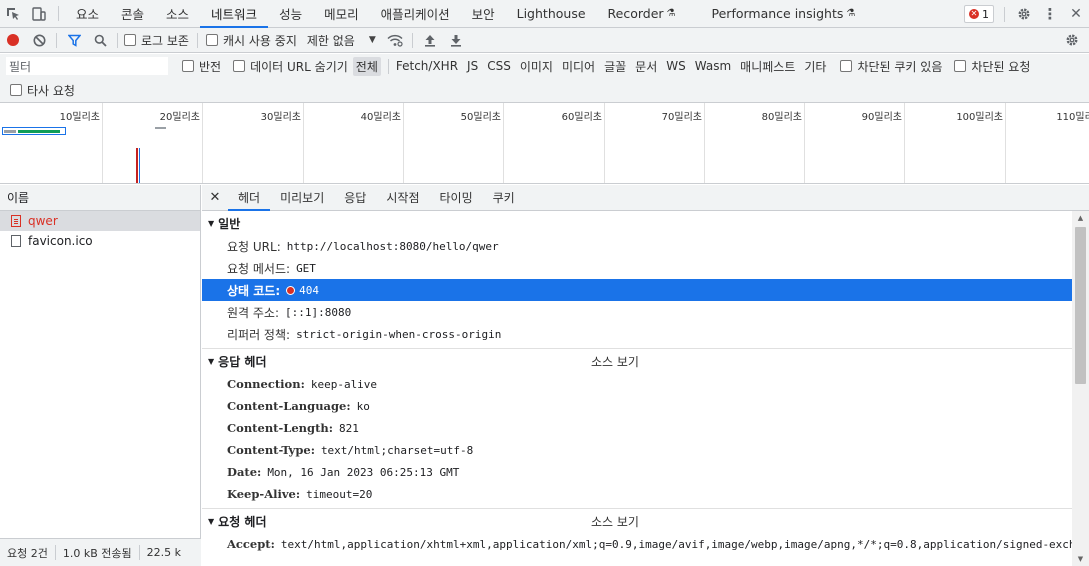 This screenshot has height=566, width=1089. What do you see at coordinates (637, 450) in the screenshot?
I see `header-row: Content-Type: text/html;charset=utf-8` at bounding box center [637, 450].